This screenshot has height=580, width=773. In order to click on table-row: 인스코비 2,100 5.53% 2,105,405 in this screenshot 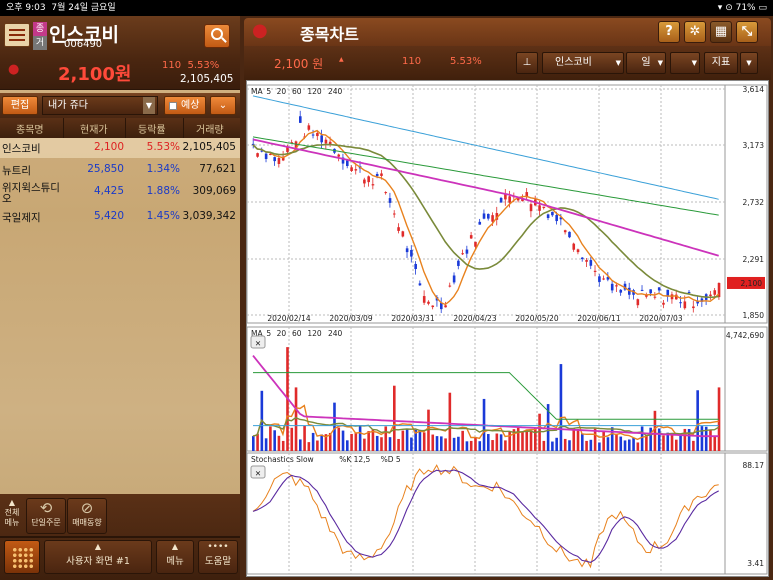, I will do `click(120, 148)`.